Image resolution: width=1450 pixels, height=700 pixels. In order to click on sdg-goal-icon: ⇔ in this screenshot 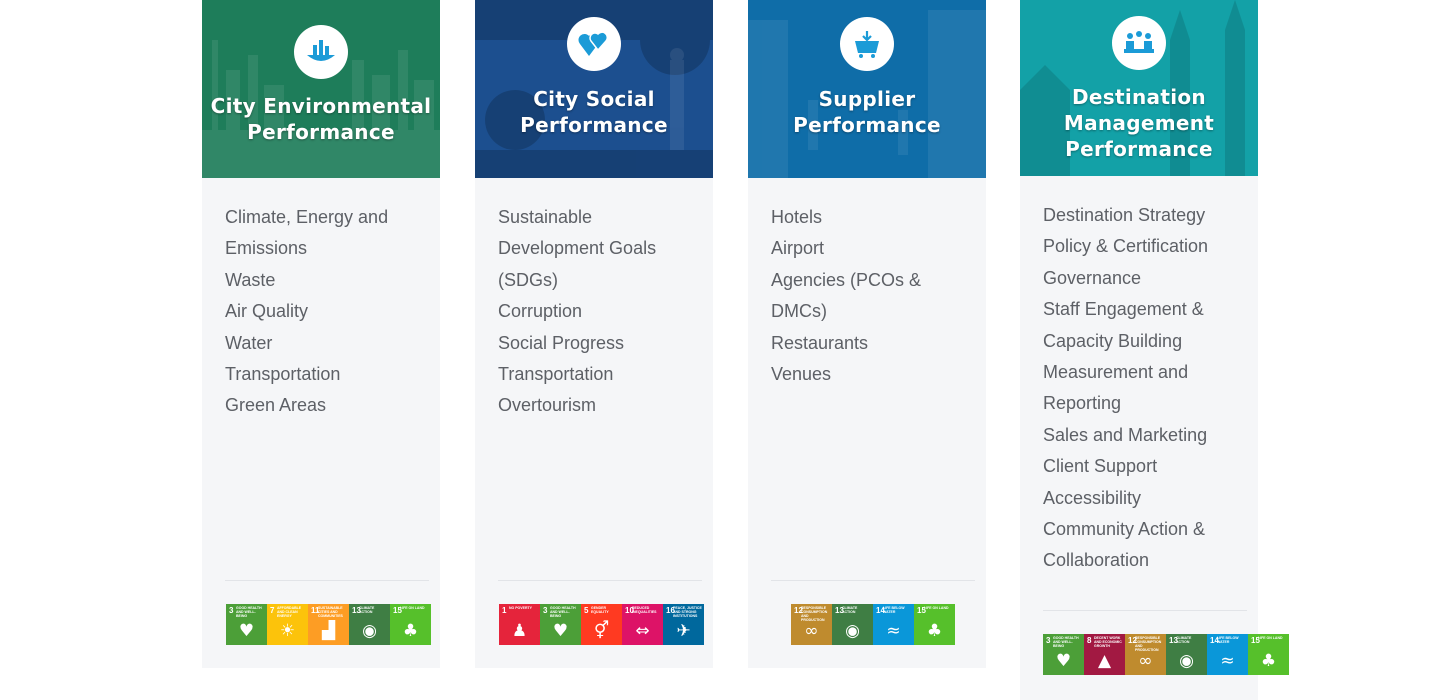, I will do `click(642, 631)`.